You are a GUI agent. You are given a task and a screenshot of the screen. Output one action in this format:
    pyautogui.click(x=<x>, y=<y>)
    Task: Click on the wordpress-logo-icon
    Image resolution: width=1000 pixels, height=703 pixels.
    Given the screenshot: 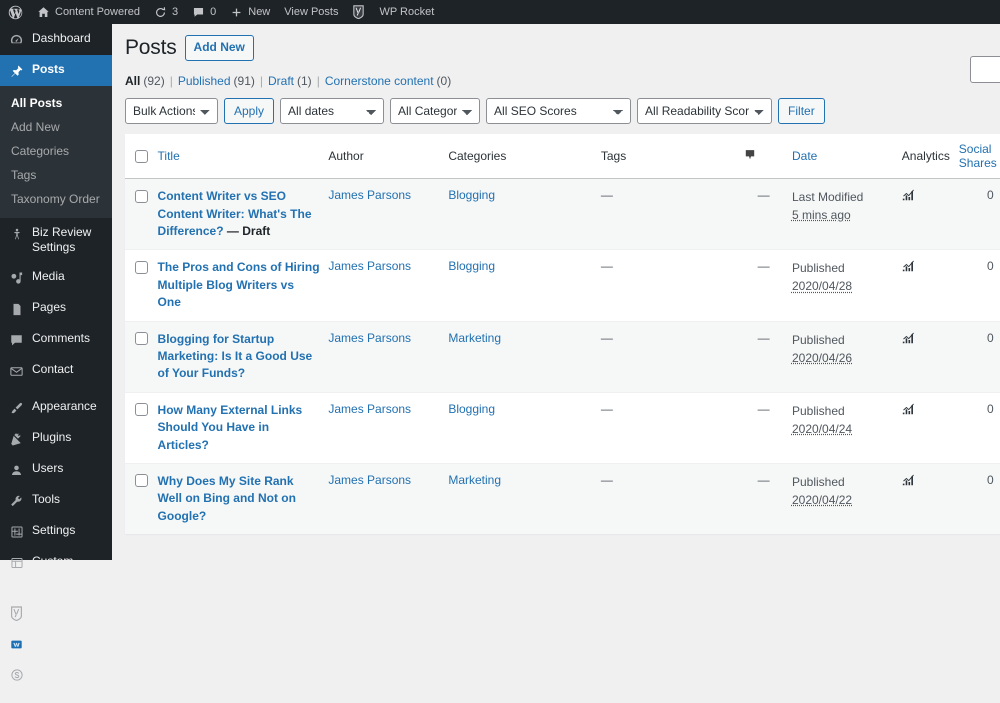 What is the action you would take?
    pyautogui.click(x=15, y=12)
    